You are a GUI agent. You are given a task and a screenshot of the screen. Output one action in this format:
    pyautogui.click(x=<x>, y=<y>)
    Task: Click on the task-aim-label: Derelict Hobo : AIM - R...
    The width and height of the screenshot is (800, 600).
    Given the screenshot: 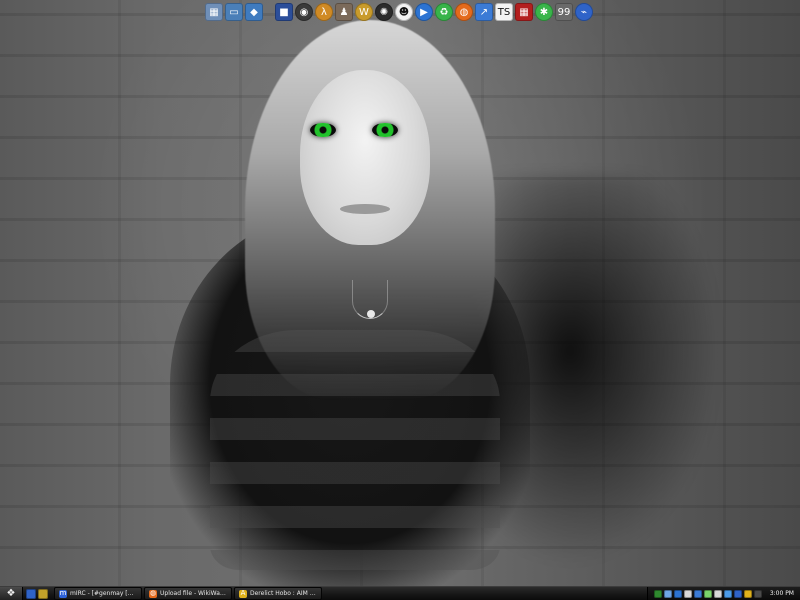 What is the action you would take?
    pyautogui.click(x=283, y=593)
    